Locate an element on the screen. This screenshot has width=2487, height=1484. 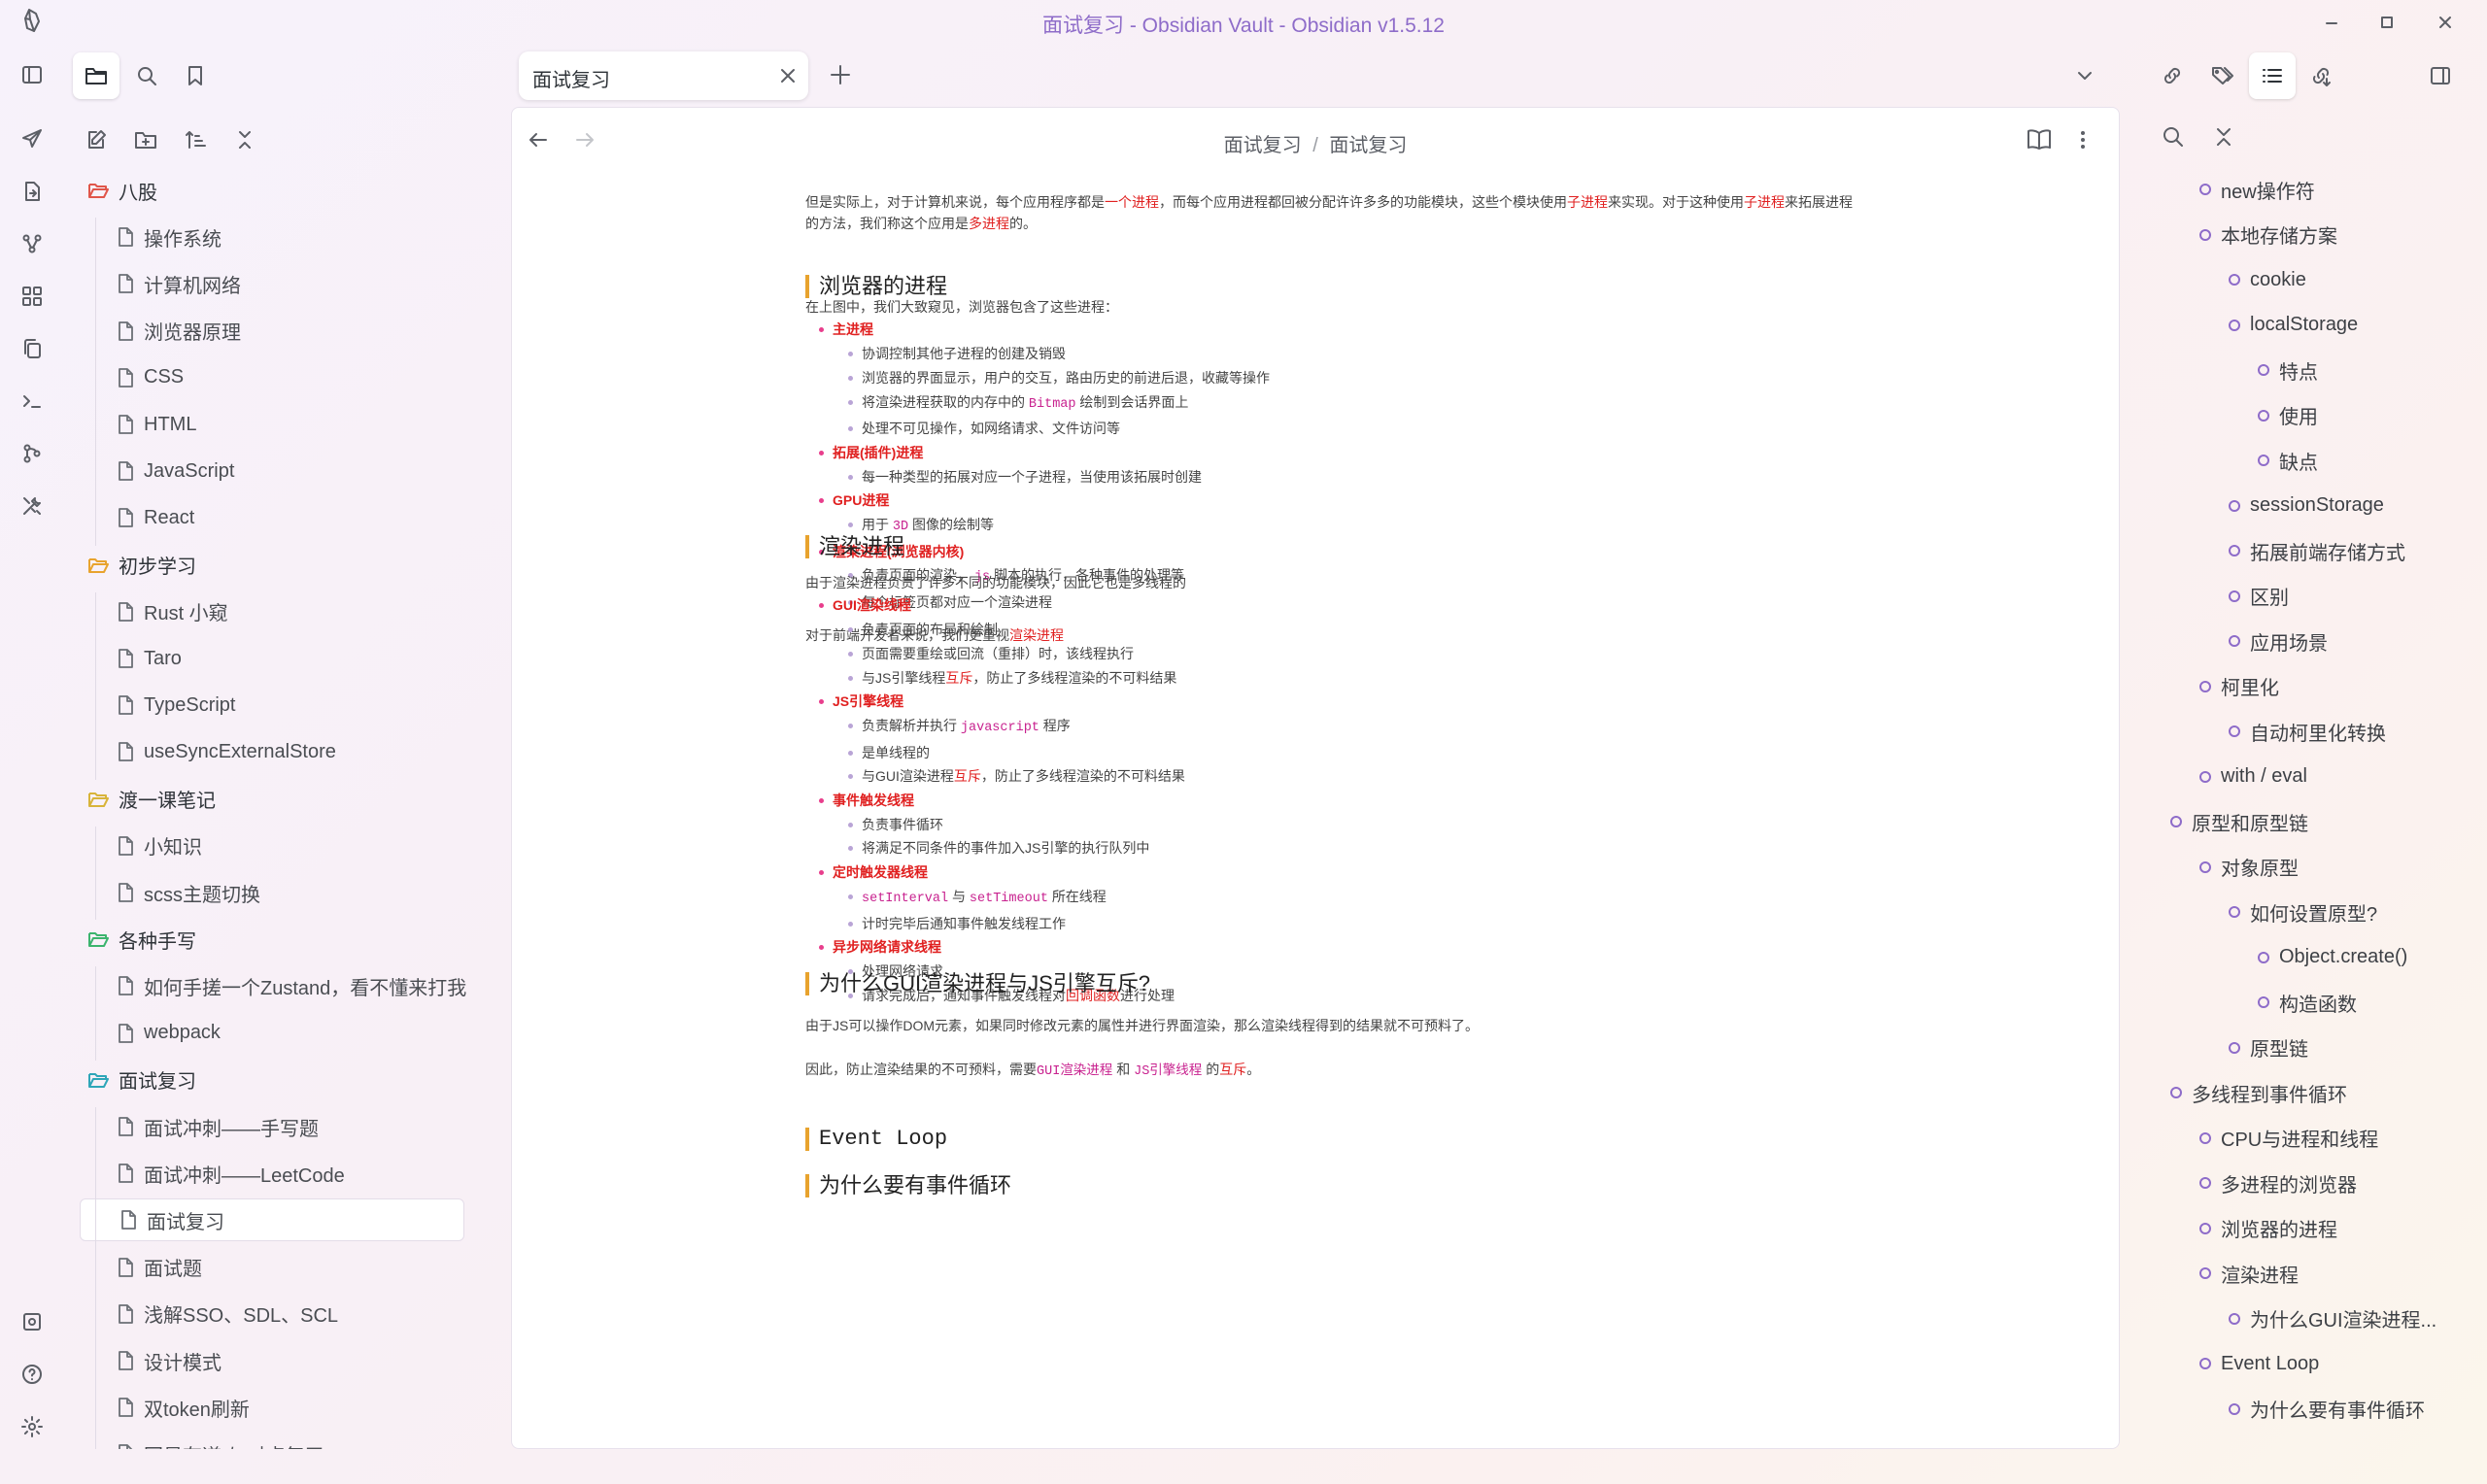
sort-button is located at coordinates (195, 140).